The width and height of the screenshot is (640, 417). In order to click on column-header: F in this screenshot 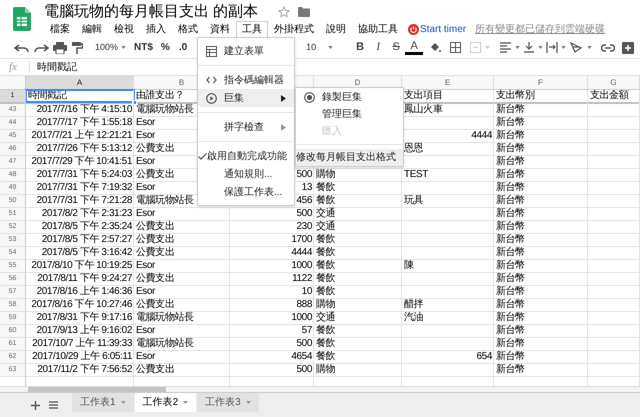, I will do `click(541, 82)`.